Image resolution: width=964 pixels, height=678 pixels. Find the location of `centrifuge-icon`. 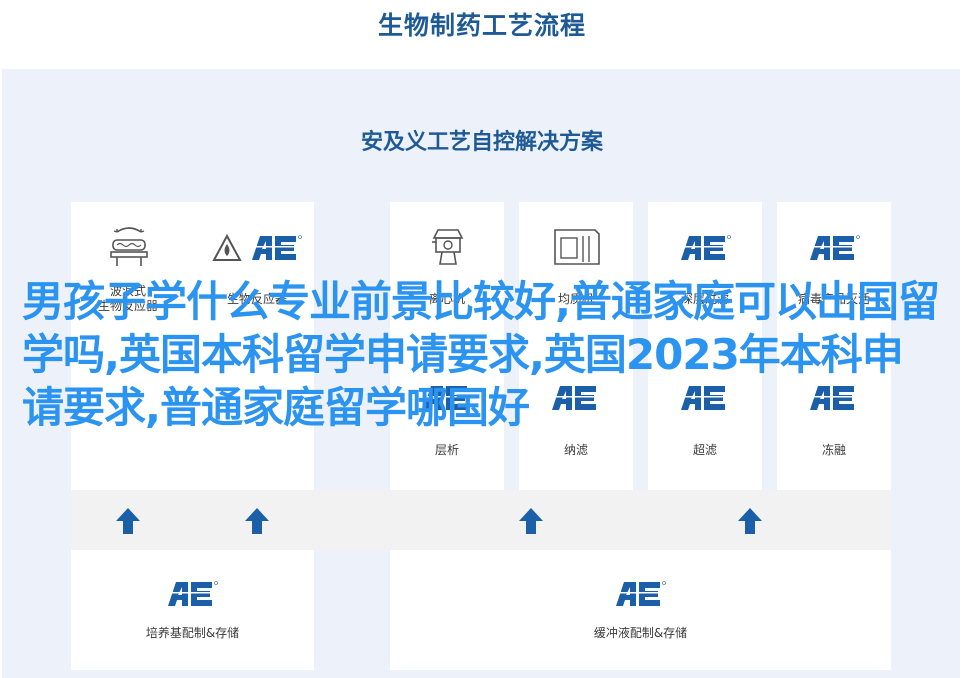

centrifuge-icon is located at coordinates (448, 247).